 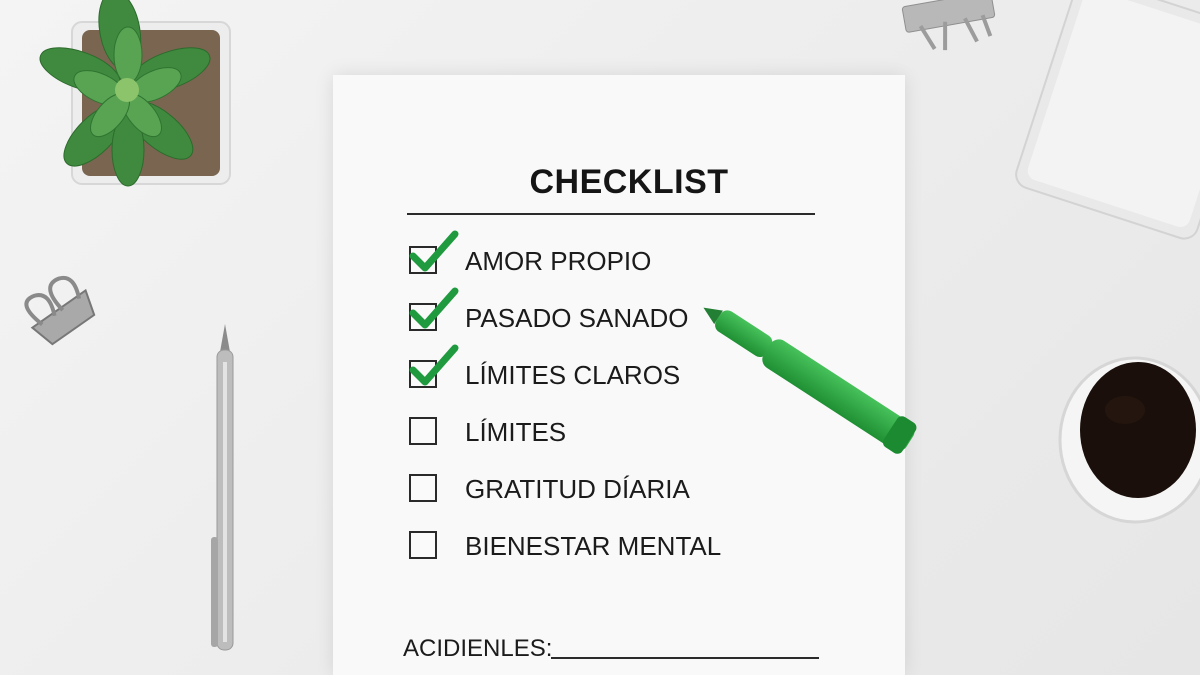 What do you see at coordinates (573, 375) in the screenshot?
I see `checklist-item-label: LÍMITES CLAROS` at bounding box center [573, 375].